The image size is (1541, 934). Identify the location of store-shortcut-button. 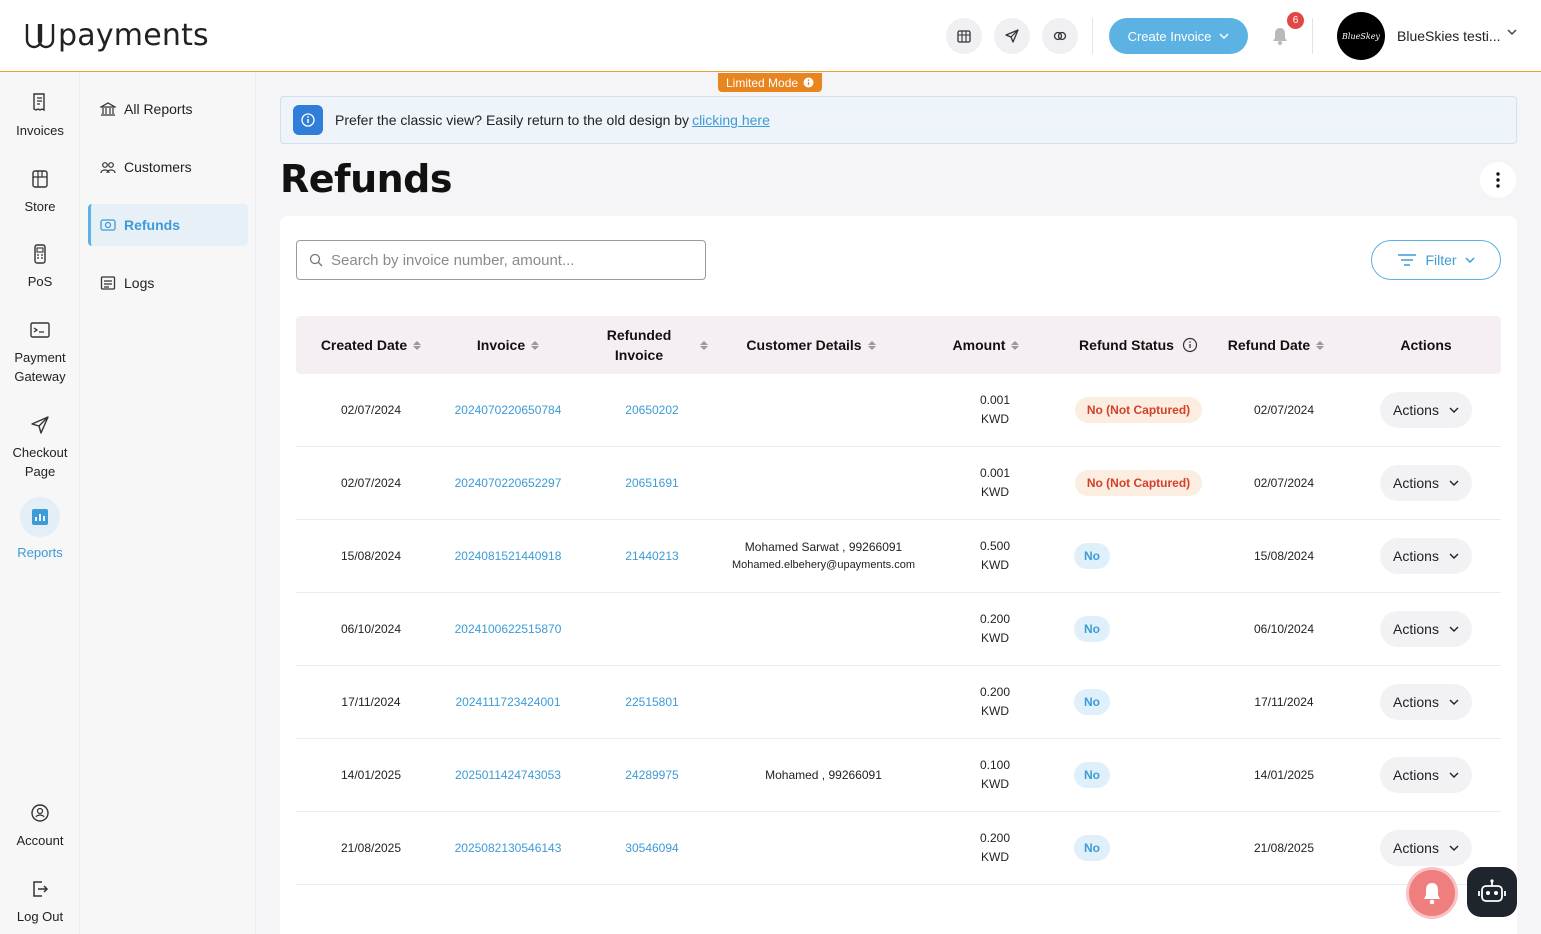
(964, 36).